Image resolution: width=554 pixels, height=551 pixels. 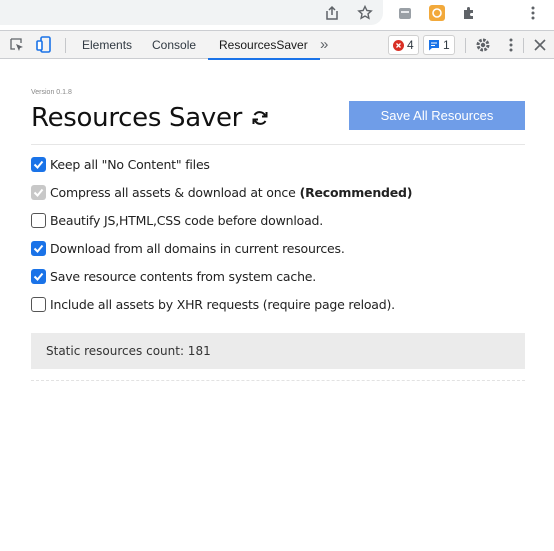 What do you see at coordinates (128, 351) in the screenshot?
I see `static-count-label: Static resources count: 181` at bounding box center [128, 351].